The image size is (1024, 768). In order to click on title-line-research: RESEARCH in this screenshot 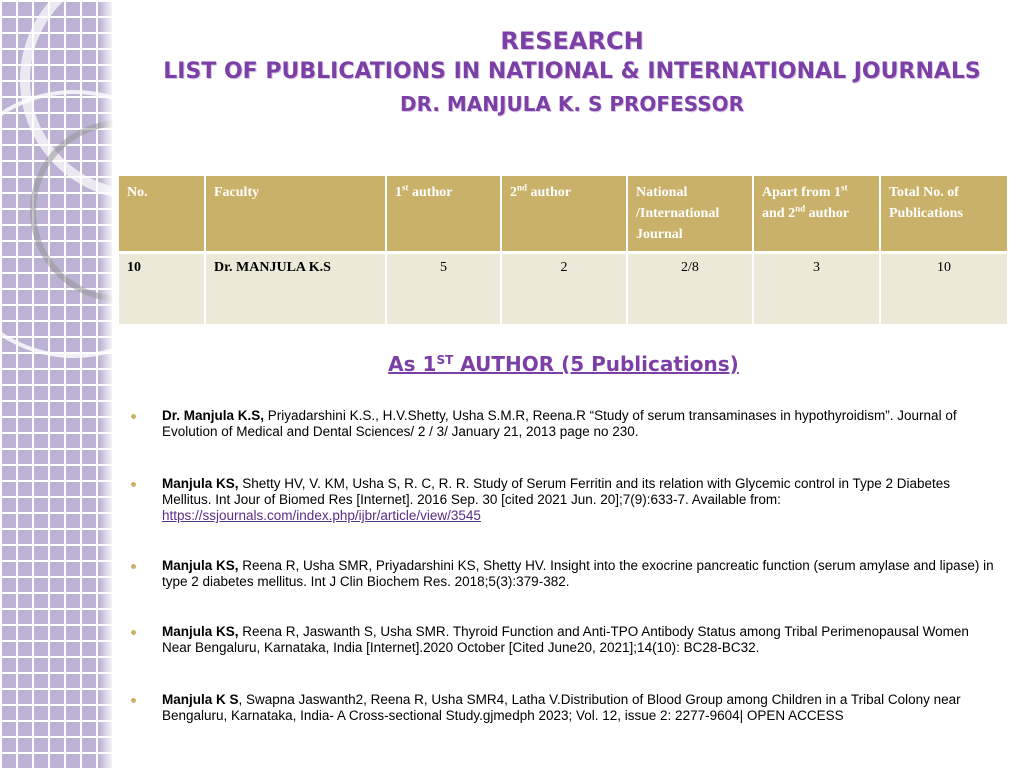, I will do `click(572, 41)`.